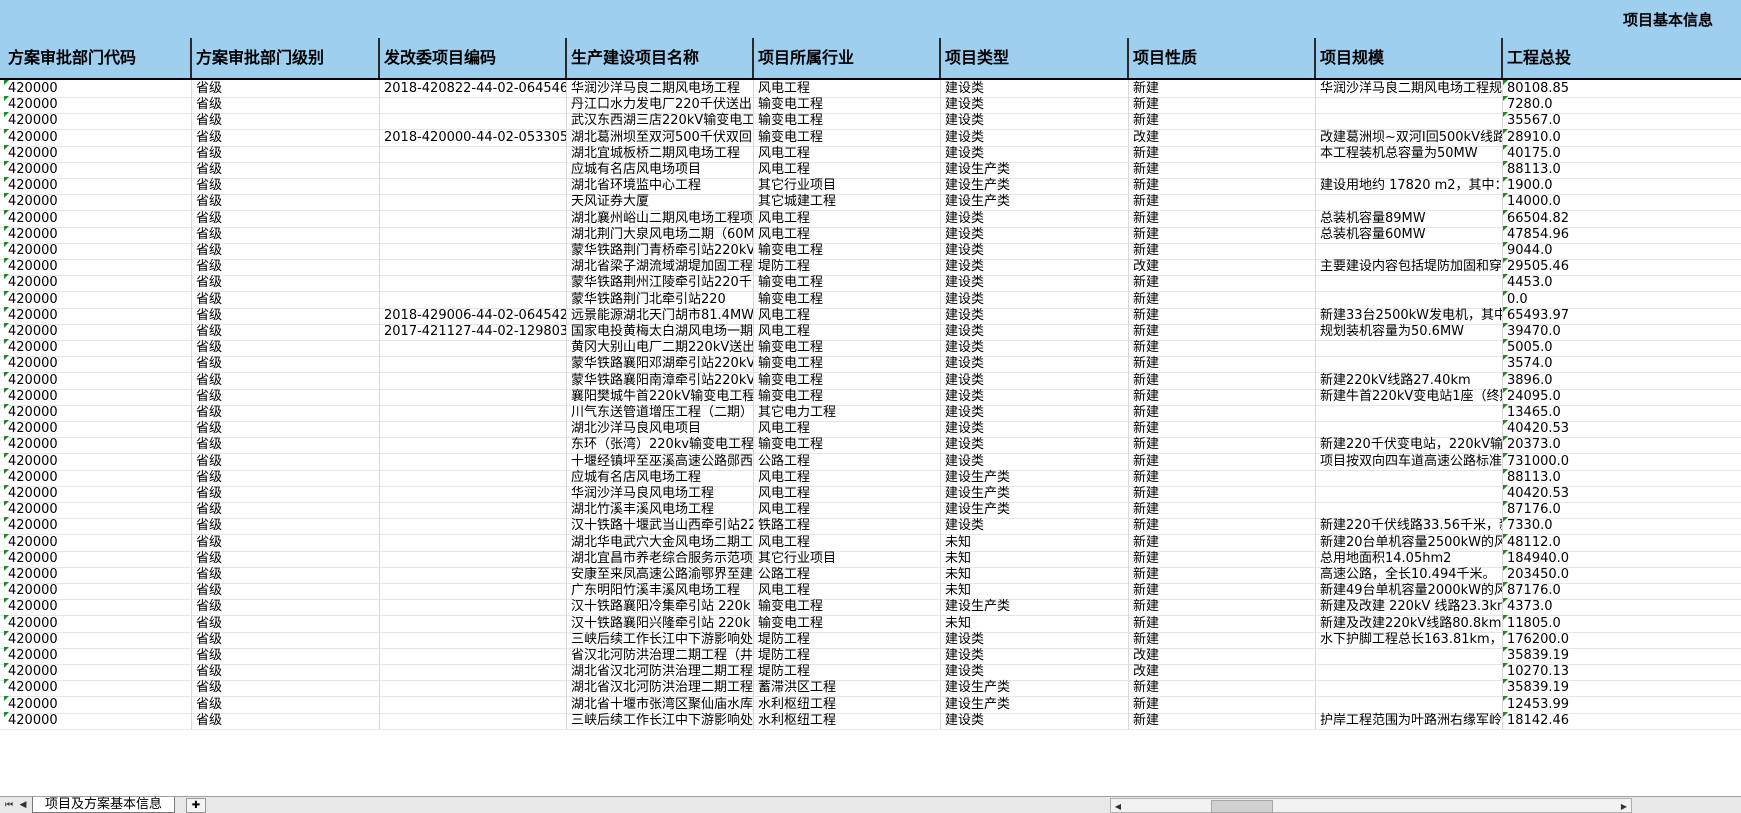 The image size is (1741, 813). What do you see at coordinates (1371, 805) in the screenshot?
I see `horizontal-scrollbar: ◀ ▶` at bounding box center [1371, 805].